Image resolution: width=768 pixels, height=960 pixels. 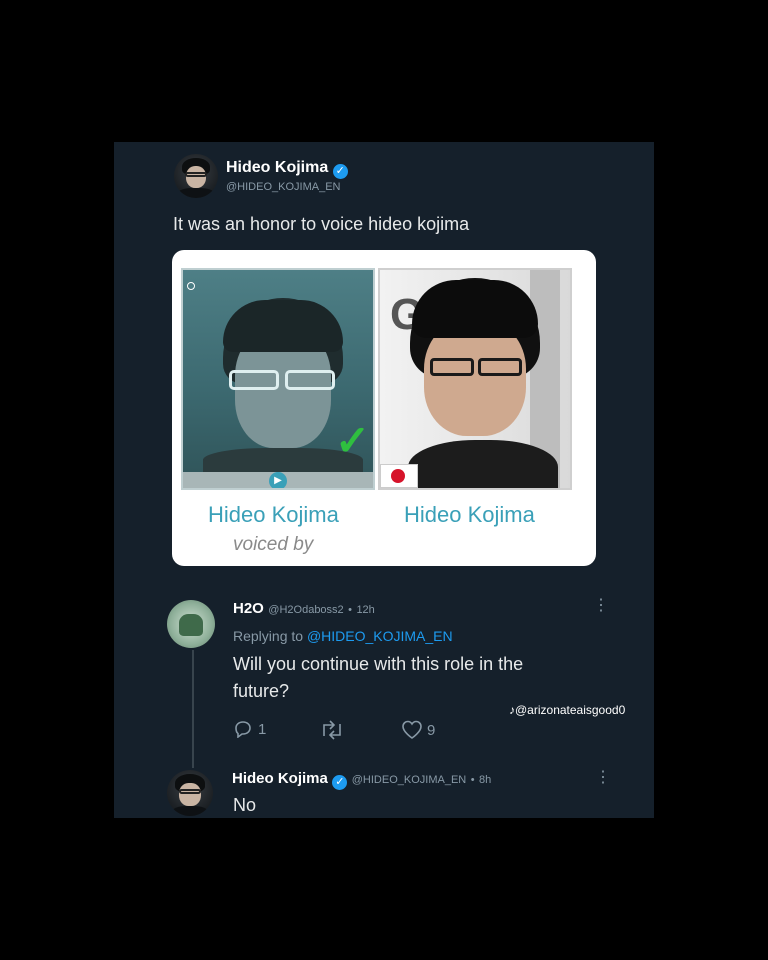 I want to click on answer-header: Hideo Kojima ✓ @HIDEO_KOJIMA_EN • 8h, so click(x=361, y=780).